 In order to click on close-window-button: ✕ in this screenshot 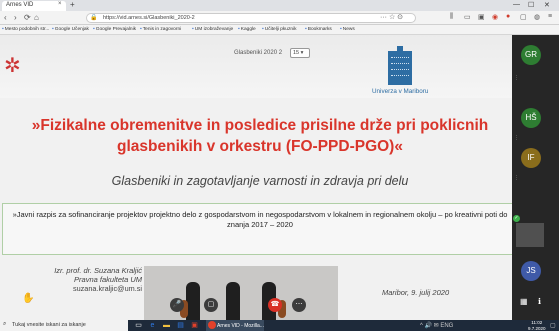, I will do `click(547, 5)`.